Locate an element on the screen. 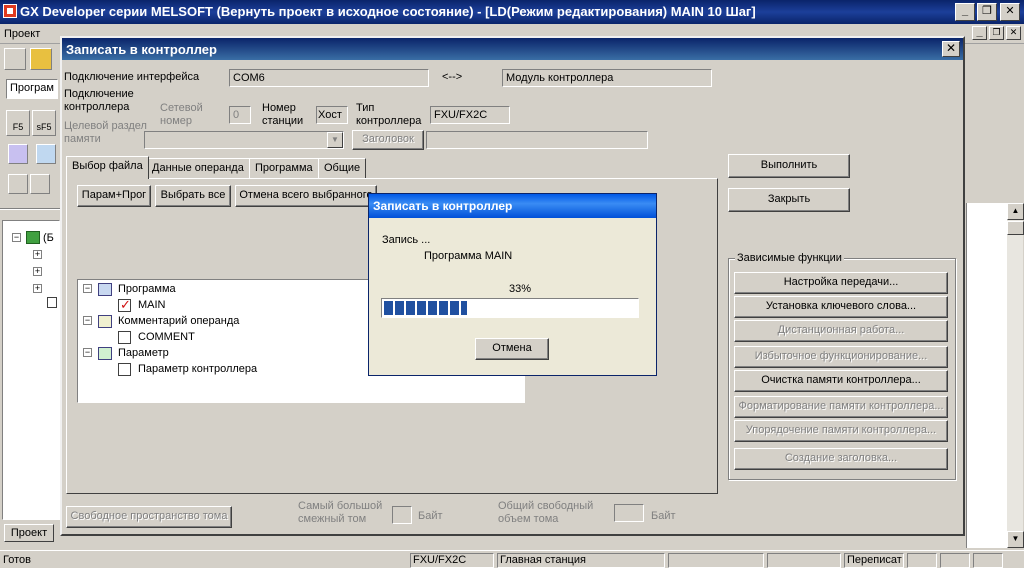 Image resolution: width=1024 pixels, height=568 pixels. station-label: Номер станции is located at coordinates (283, 114).